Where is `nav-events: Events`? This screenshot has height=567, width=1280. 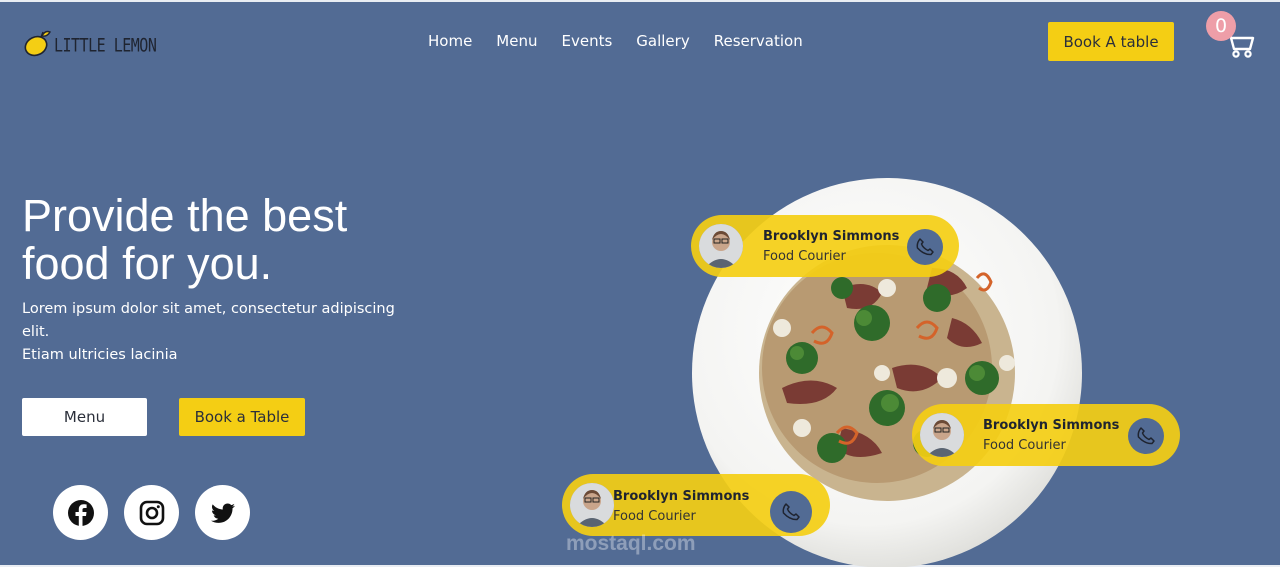 nav-events: Events is located at coordinates (586, 41).